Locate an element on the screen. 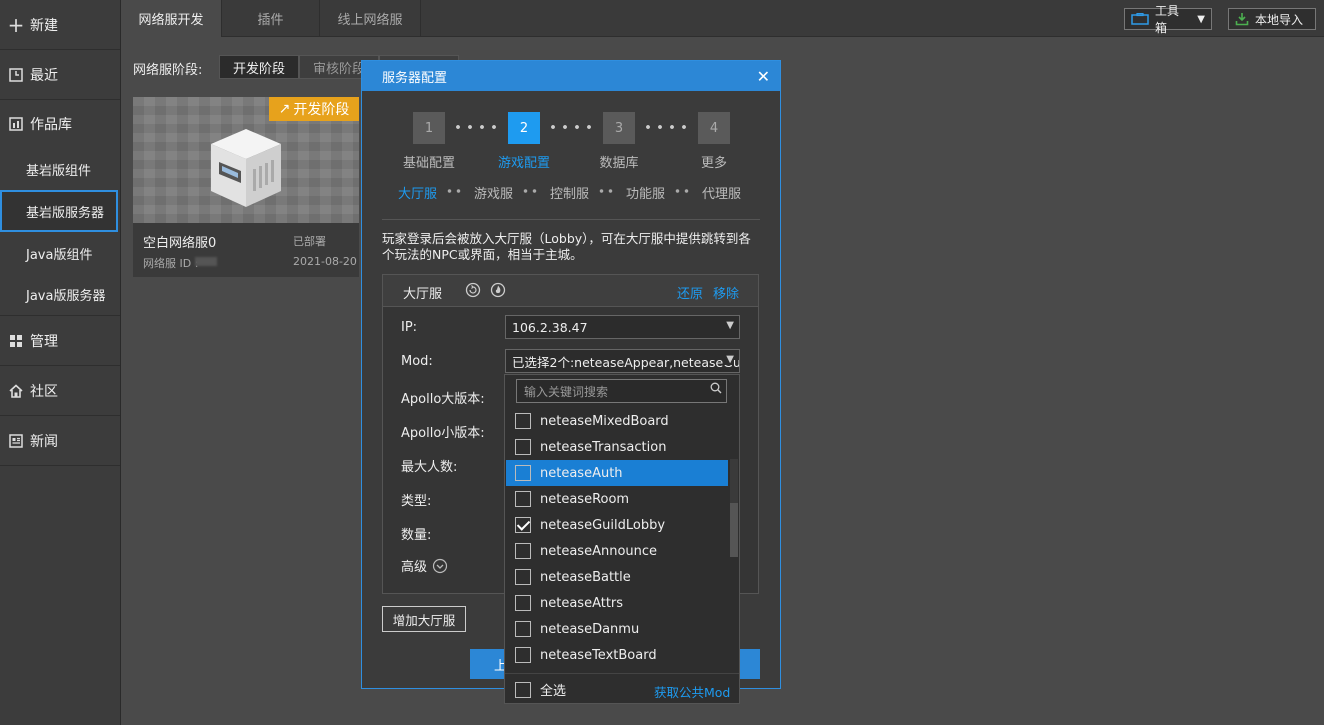 The height and width of the screenshot is (725, 1324). mod-list-item: neteaseAuth is located at coordinates (617, 473).